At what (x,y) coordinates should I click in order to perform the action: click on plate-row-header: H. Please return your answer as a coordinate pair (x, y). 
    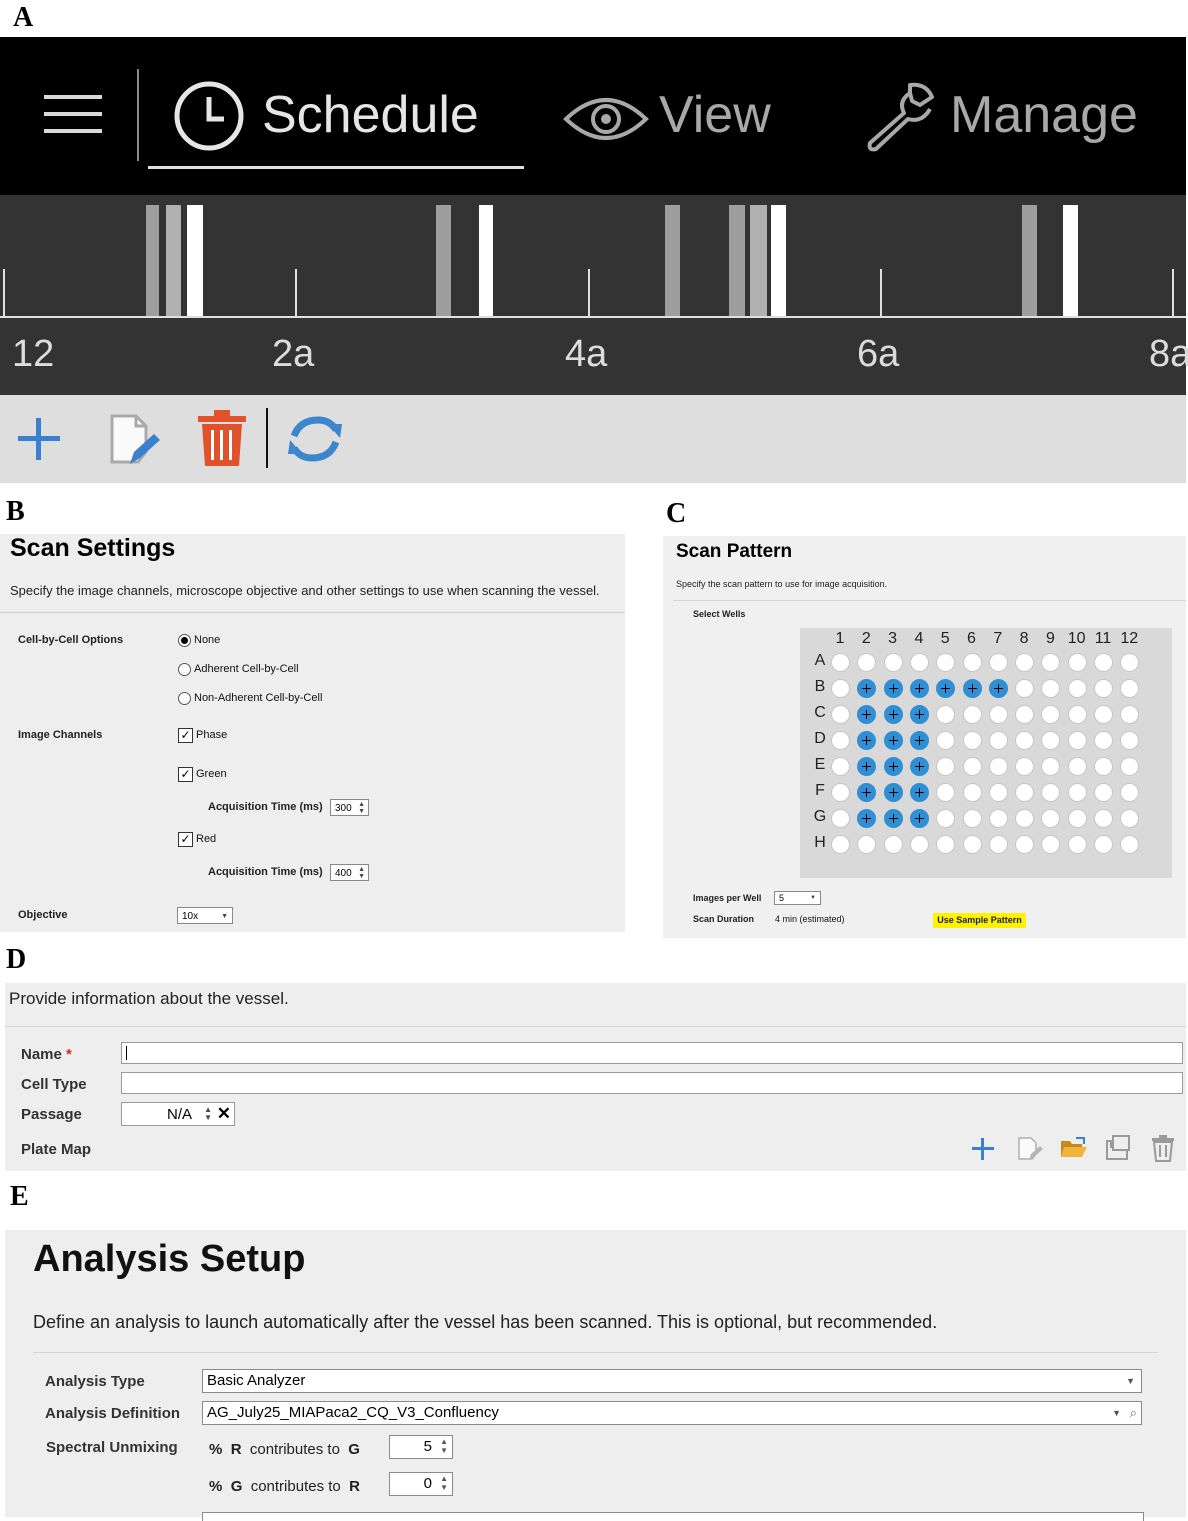
    Looking at the image, I should click on (820, 843).